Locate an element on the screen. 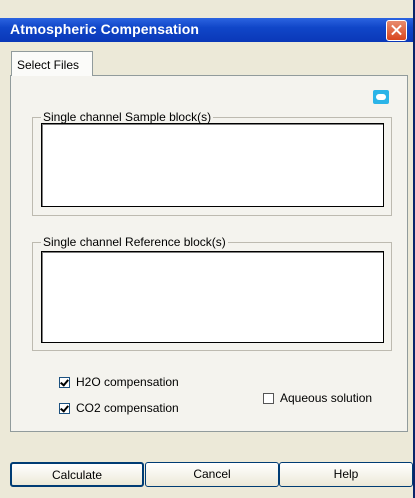  sample-group-label: Single channel Sample block(s) is located at coordinates (127, 117).